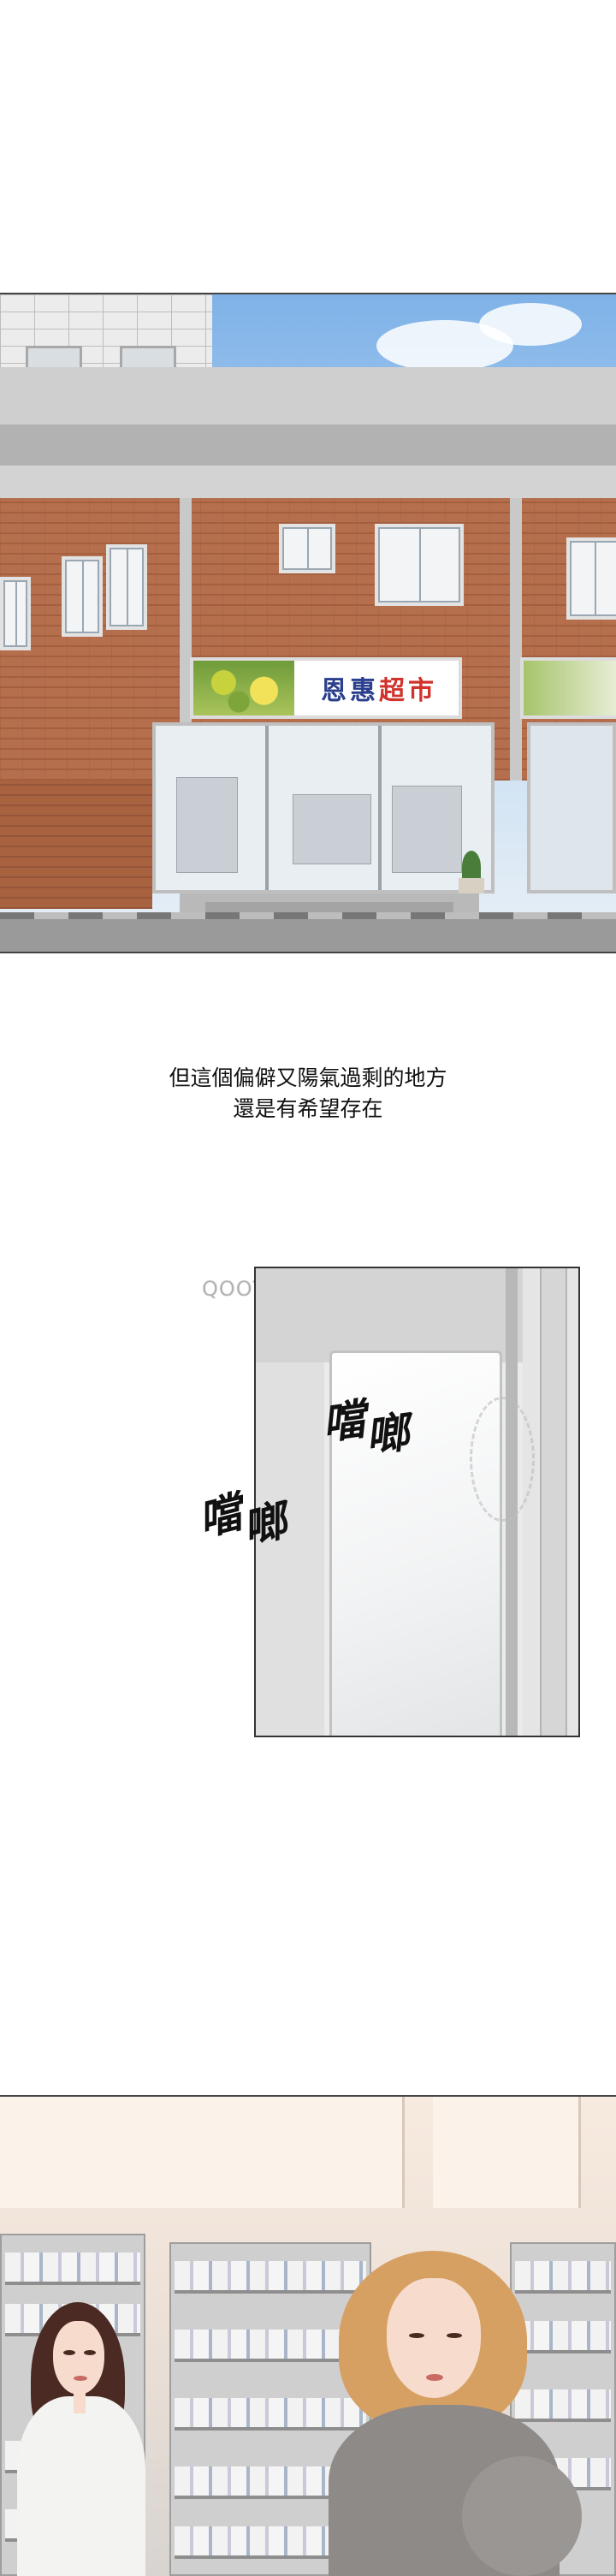 The height and width of the screenshot is (2576, 616). What do you see at coordinates (78, 2358) in the screenshot?
I see `woman-left-face` at bounding box center [78, 2358].